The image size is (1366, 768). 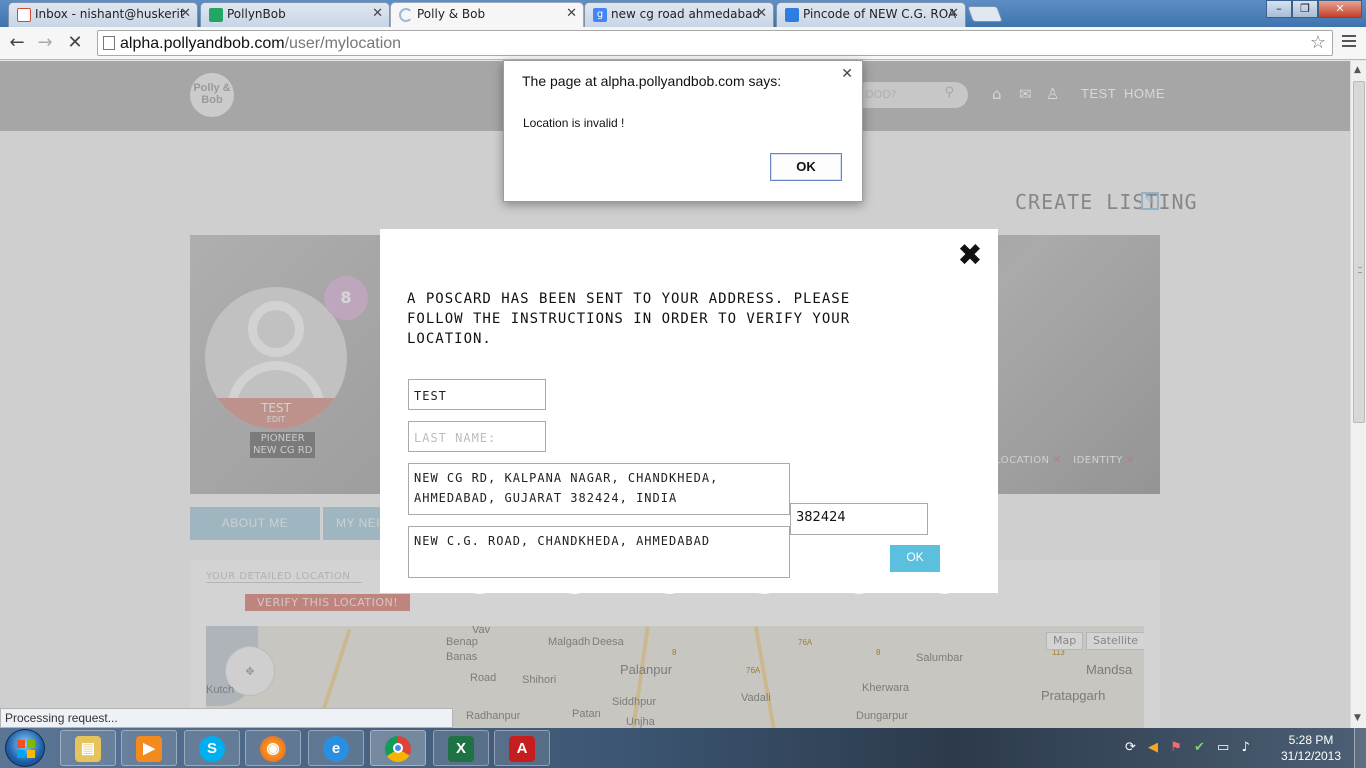 What do you see at coordinates (256, 14) in the screenshot?
I see `tab-label: PollynBob` at bounding box center [256, 14].